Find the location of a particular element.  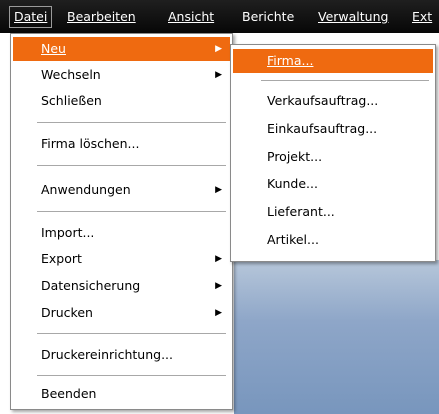

menu-item-datensicherung: Datensicherung ▶ is located at coordinates (121, 286).